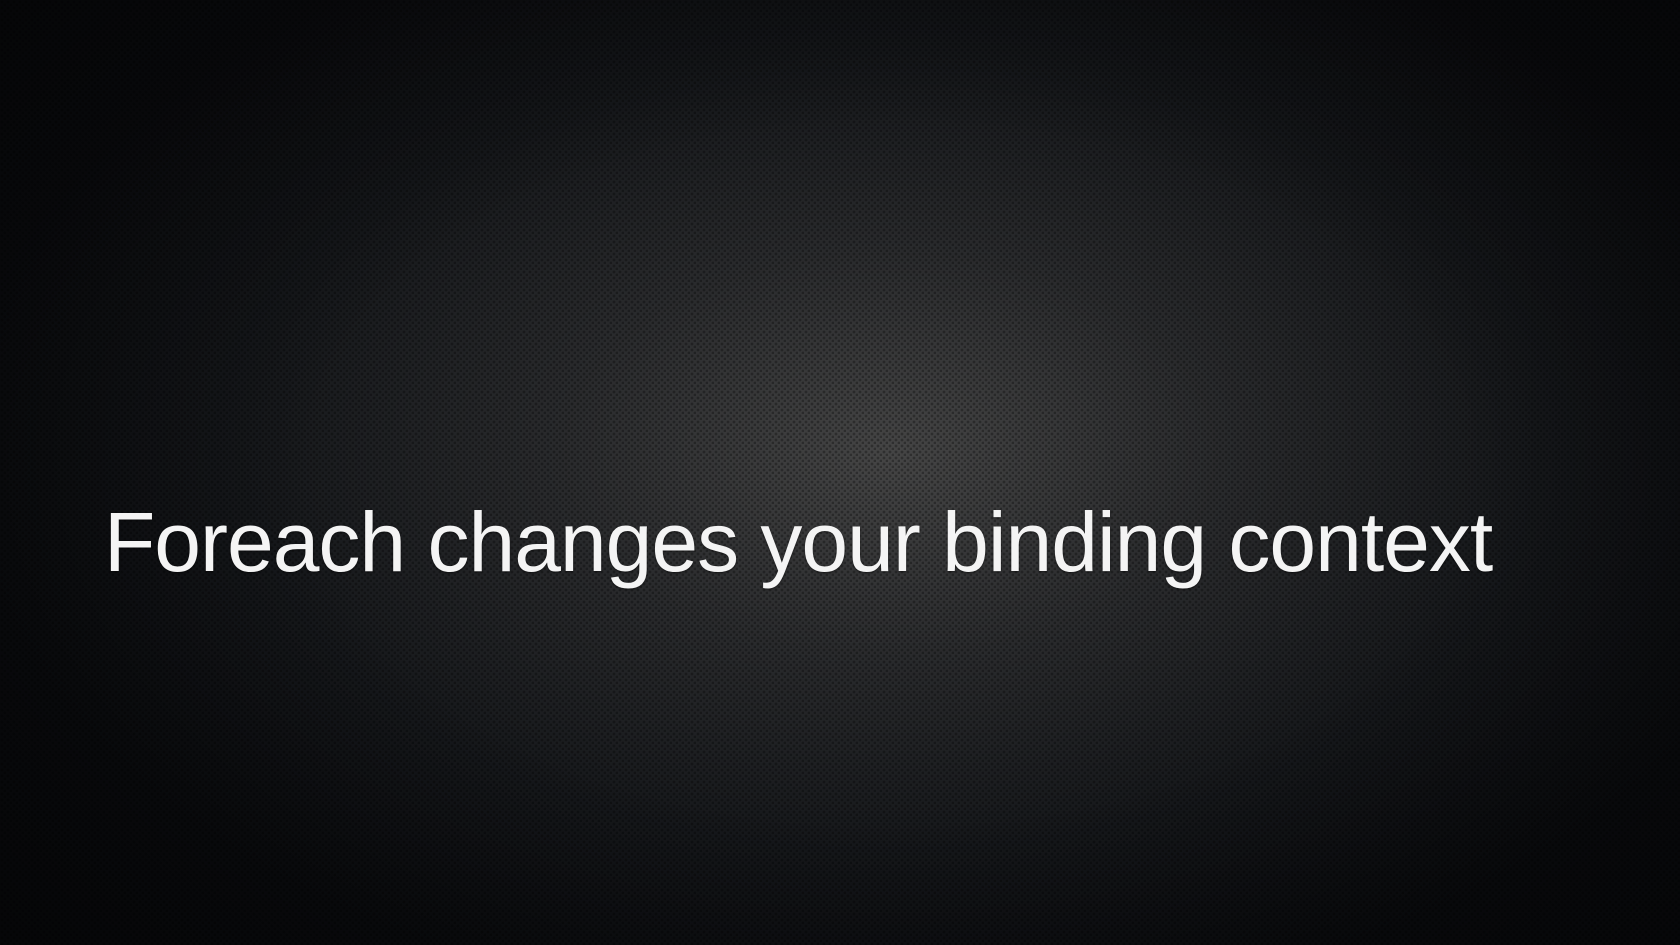 The height and width of the screenshot is (945, 1680). What do you see at coordinates (798, 542) in the screenshot?
I see `slide-title: Foreach changes your binding context` at bounding box center [798, 542].